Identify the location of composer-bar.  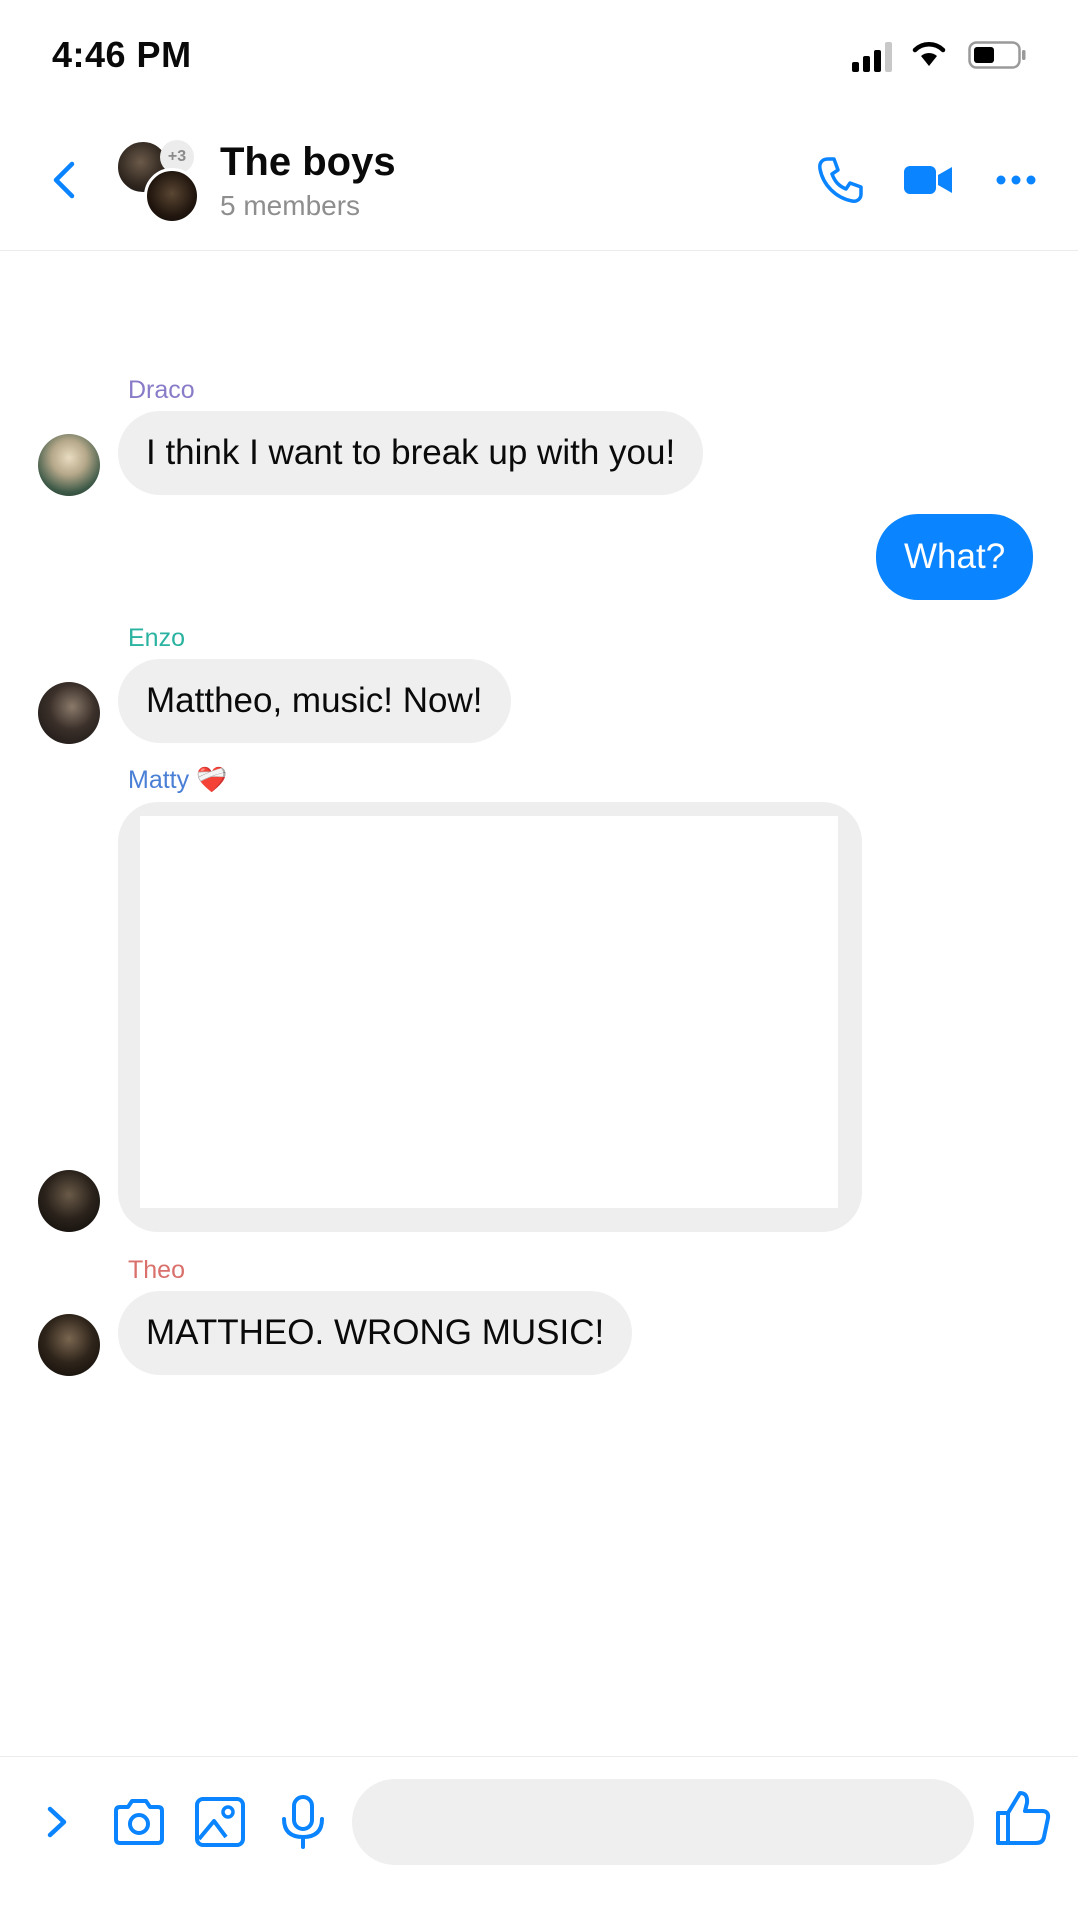
(539, 1838).